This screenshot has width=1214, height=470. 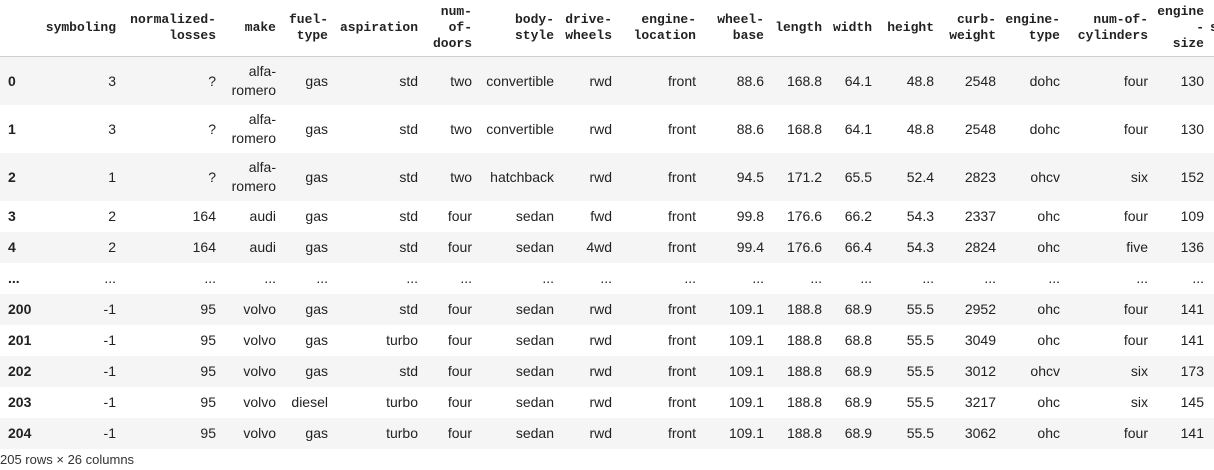 What do you see at coordinates (1048, 433) in the screenshot?
I see `table-cell: ohc` at bounding box center [1048, 433].